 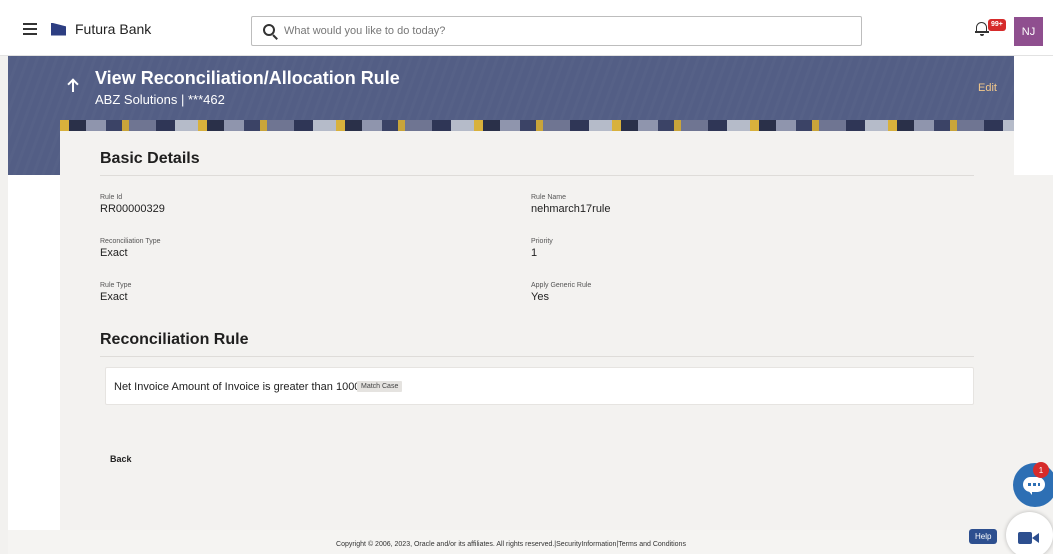 What do you see at coordinates (380, 386) in the screenshot?
I see `match-case-tag: Match Case` at bounding box center [380, 386].